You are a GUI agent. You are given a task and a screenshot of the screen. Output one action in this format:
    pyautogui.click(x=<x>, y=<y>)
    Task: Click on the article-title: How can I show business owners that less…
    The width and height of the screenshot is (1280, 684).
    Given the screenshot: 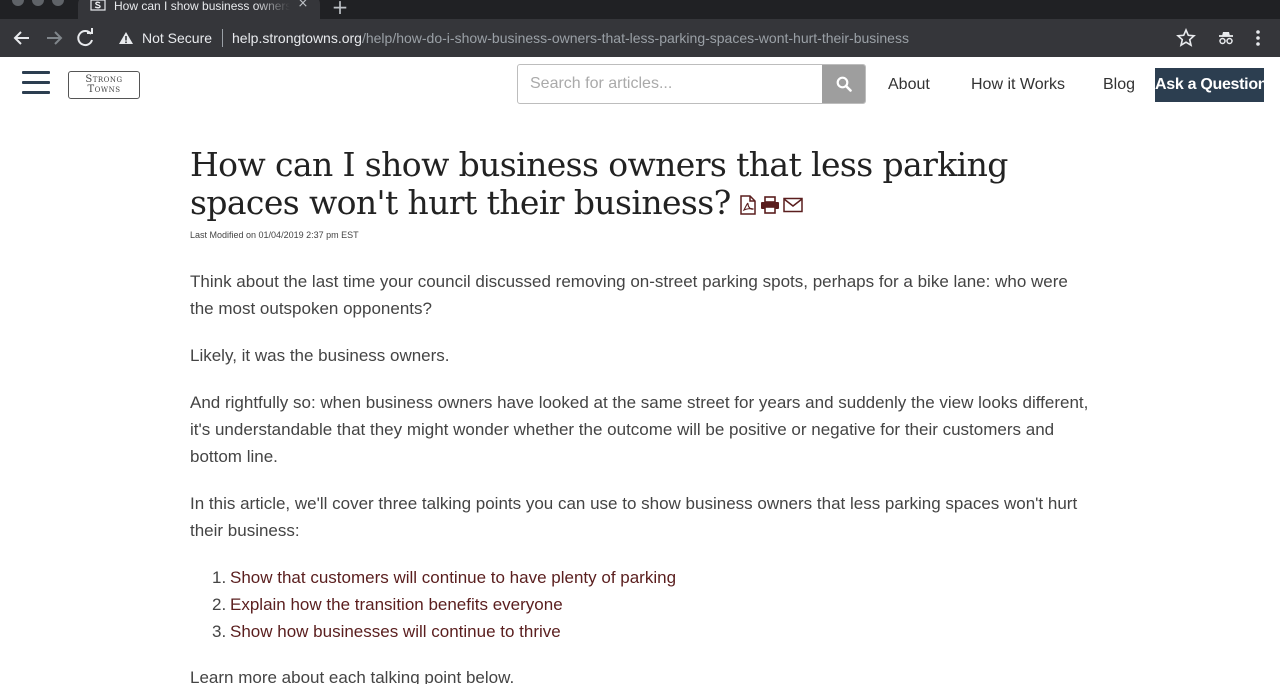 What is the action you would take?
    pyautogui.click(x=640, y=185)
    